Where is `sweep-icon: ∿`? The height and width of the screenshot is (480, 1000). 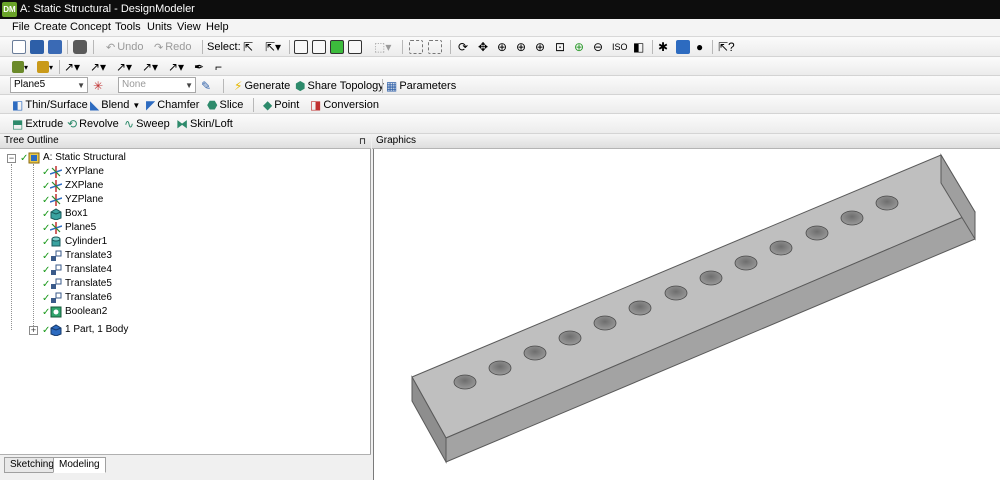 sweep-icon: ∿ is located at coordinates (129, 124).